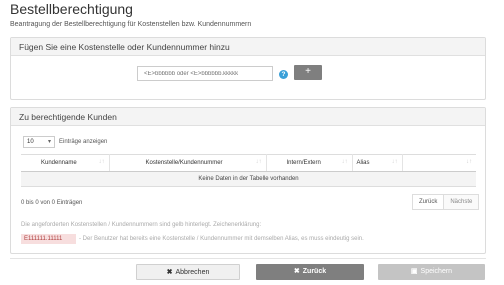 The width and height of the screenshot is (504, 285). I want to click on save-button: ▣ Speichern, so click(431, 272).